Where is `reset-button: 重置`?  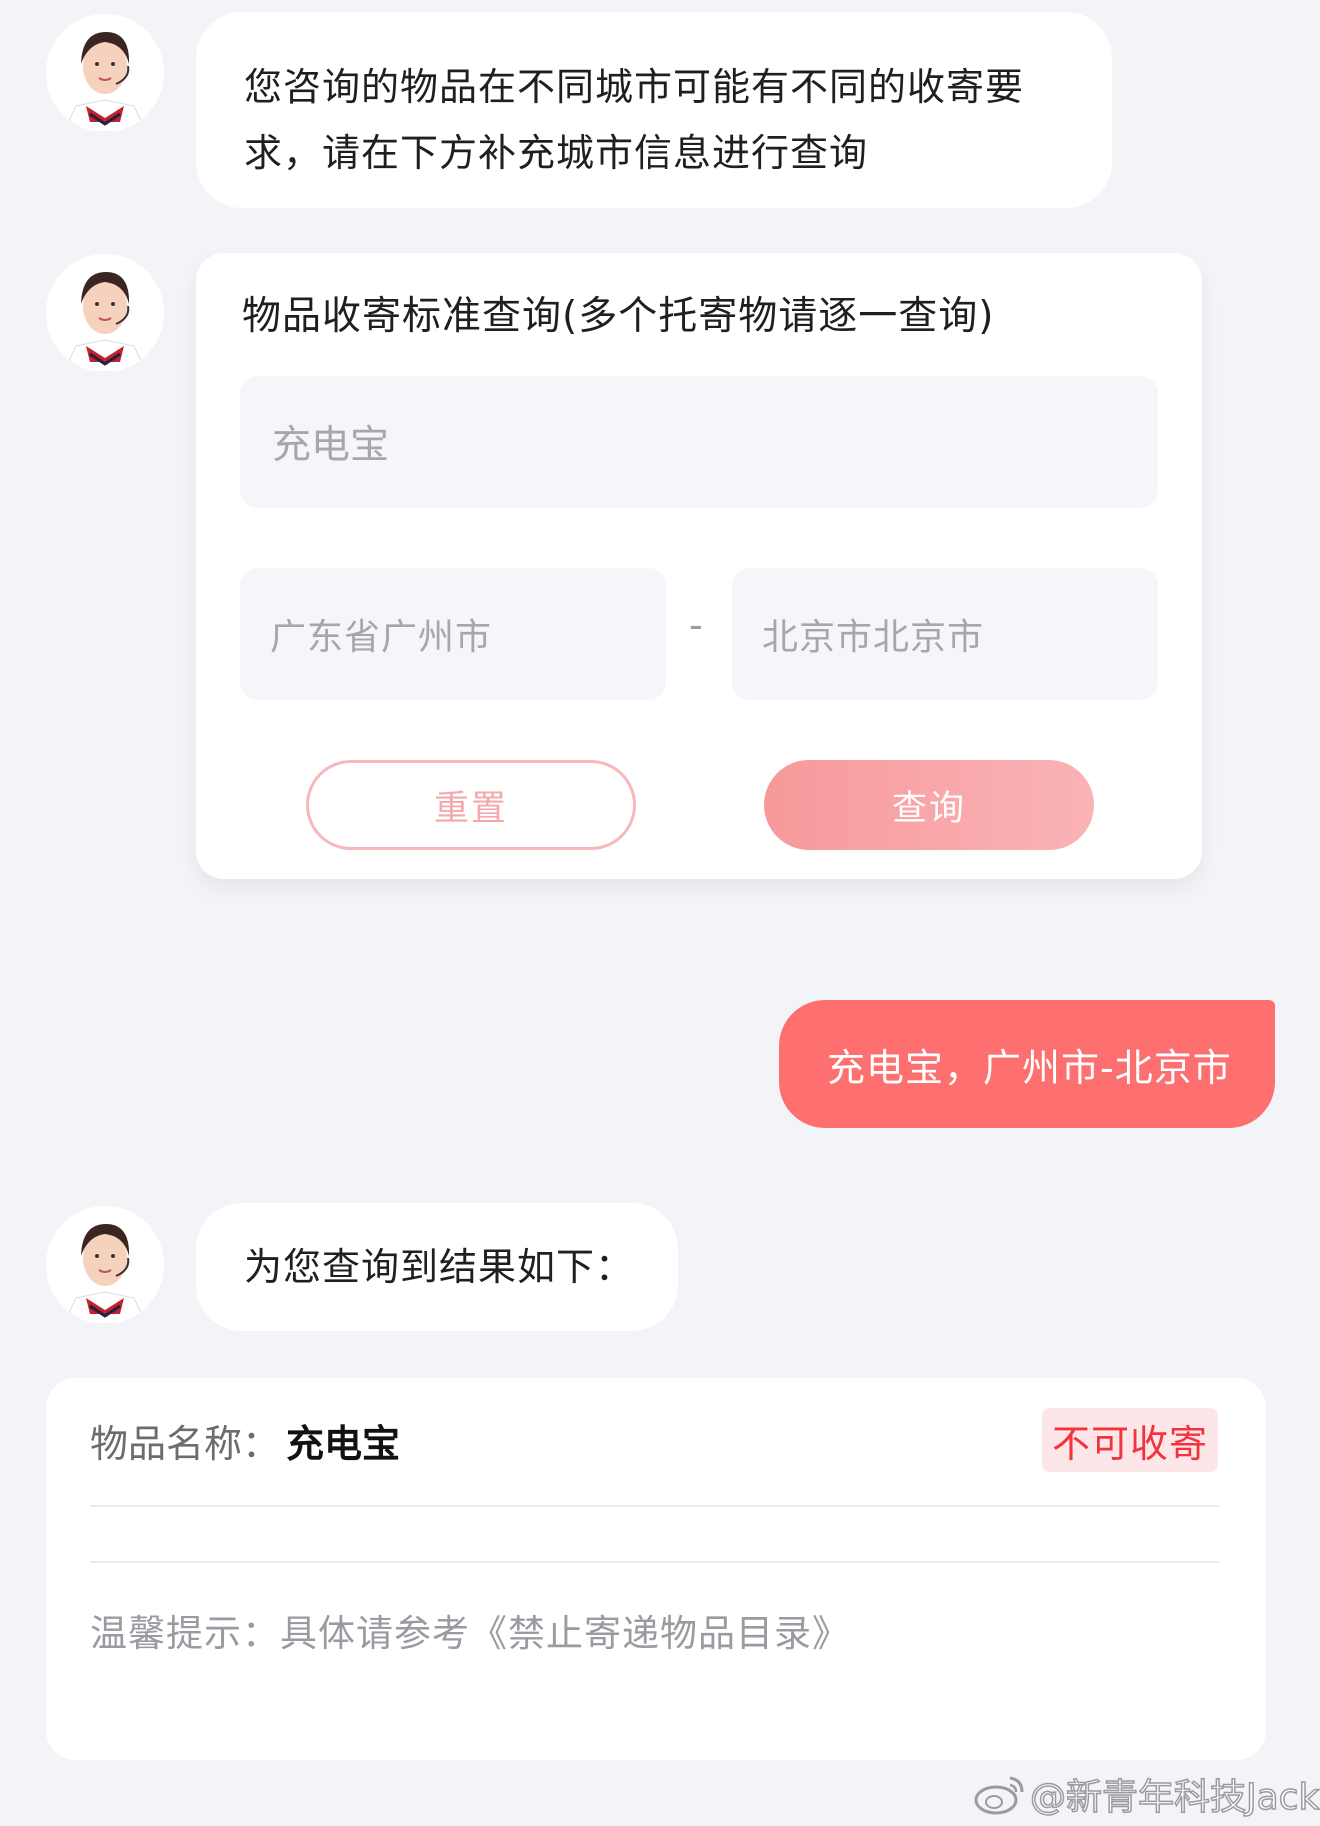
reset-button: 重置 is located at coordinates (471, 805).